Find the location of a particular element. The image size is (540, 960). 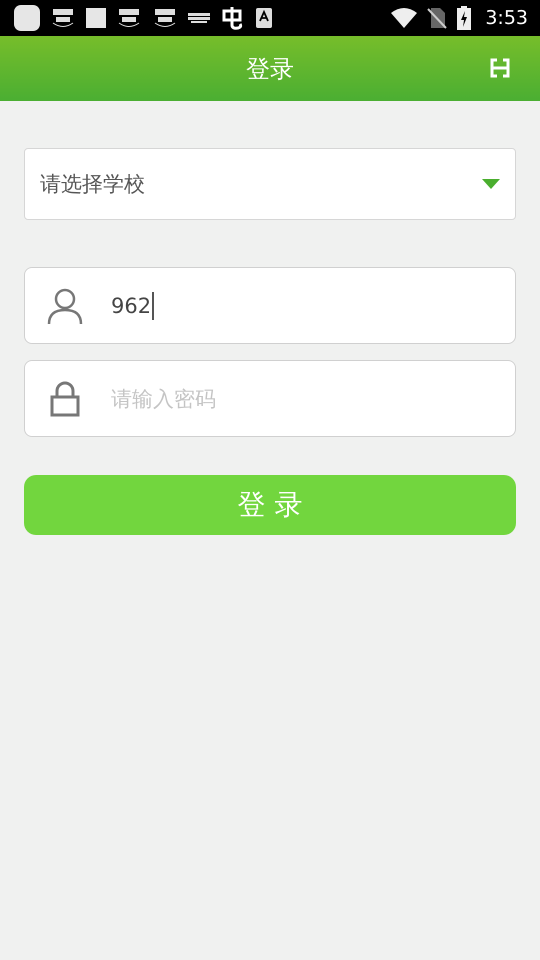

username-field: 962 is located at coordinates (270, 305).